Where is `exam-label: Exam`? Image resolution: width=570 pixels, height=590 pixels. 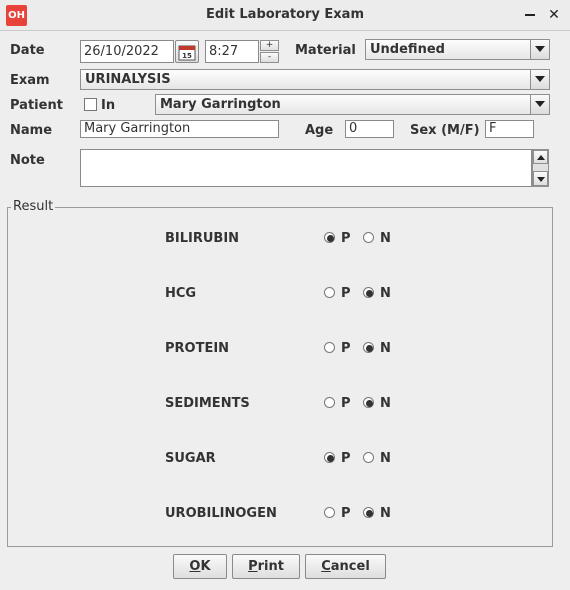 exam-label: Exam is located at coordinates (30, 80).